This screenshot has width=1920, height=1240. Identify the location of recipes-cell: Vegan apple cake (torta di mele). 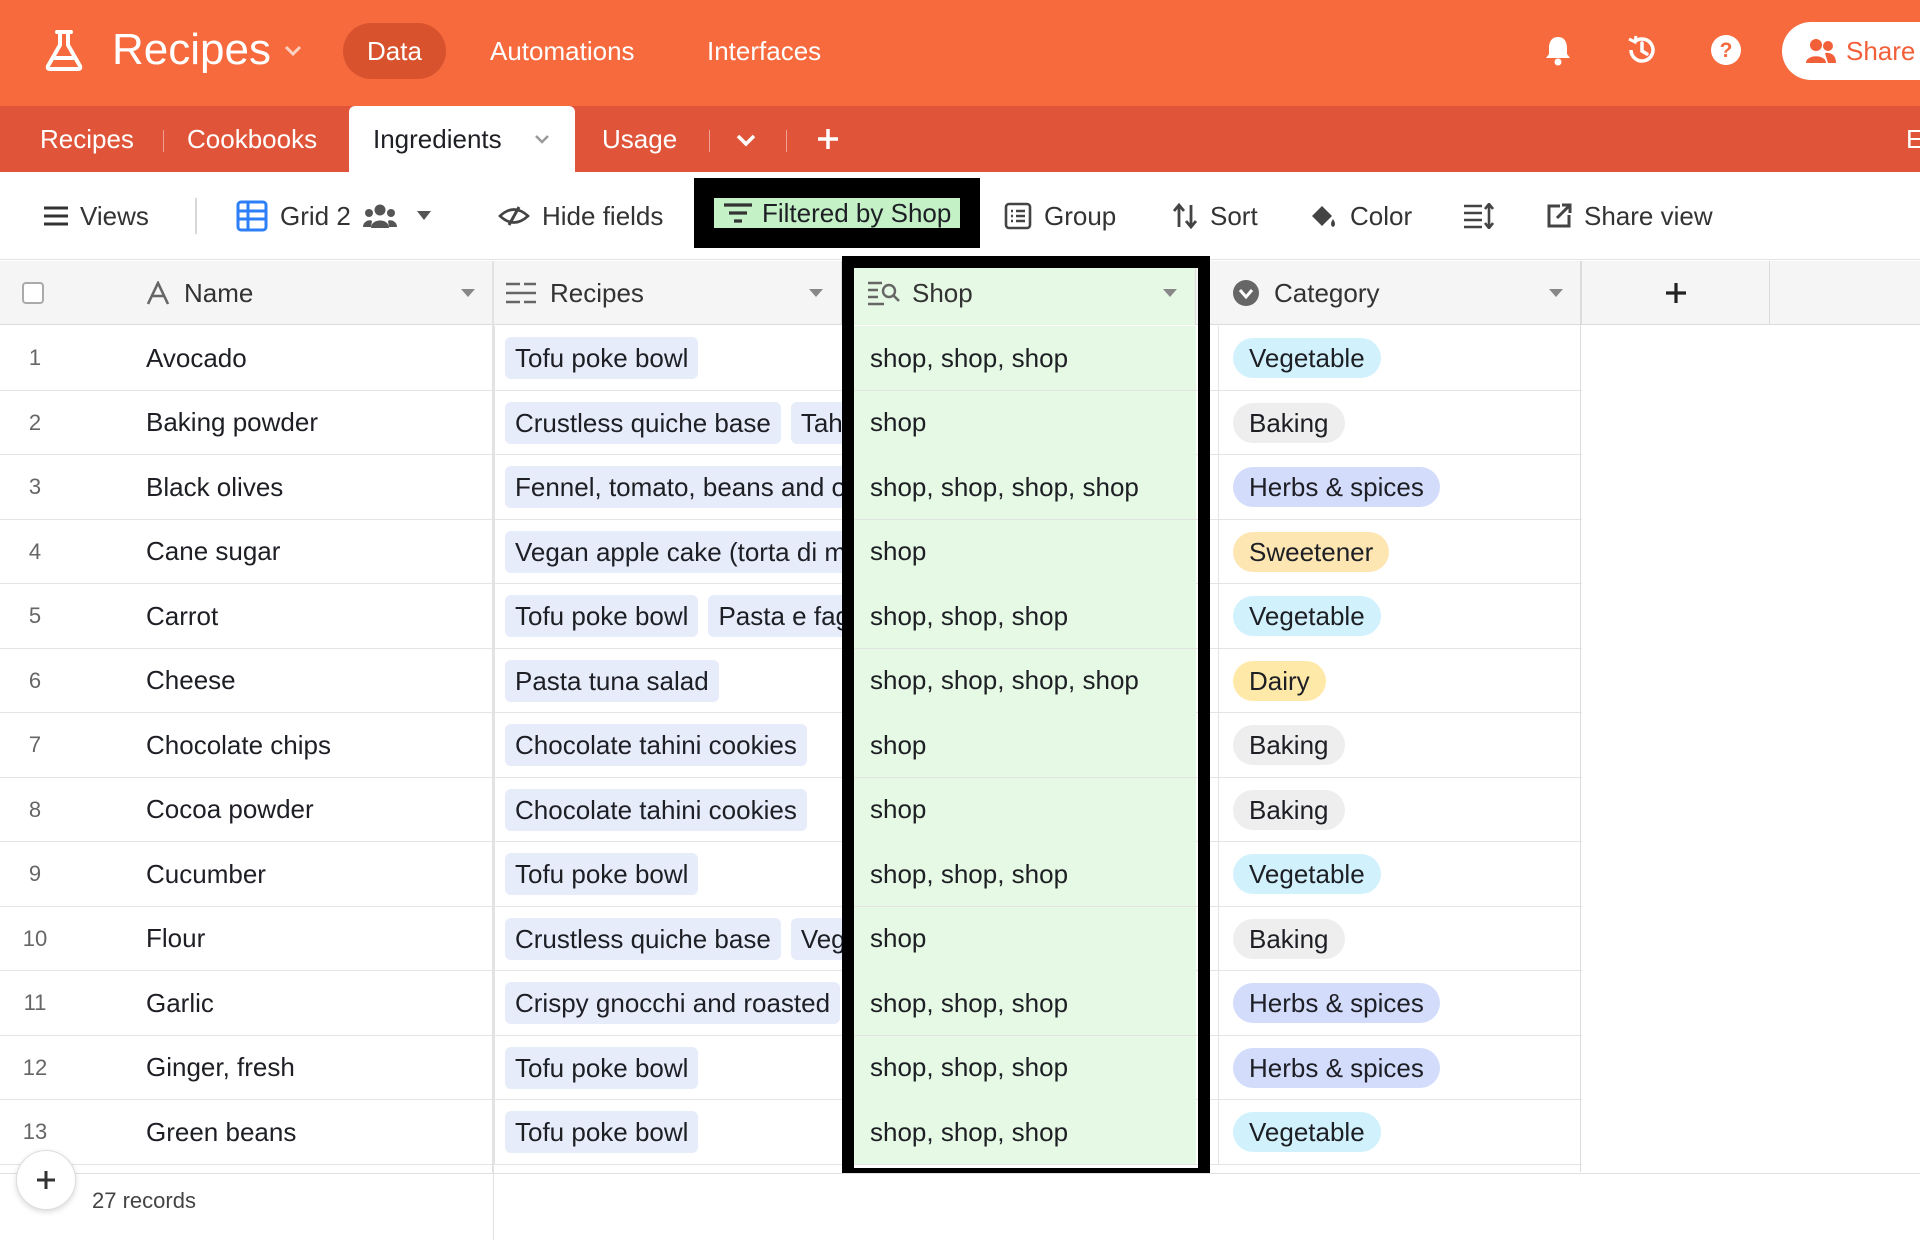
(668, 551).